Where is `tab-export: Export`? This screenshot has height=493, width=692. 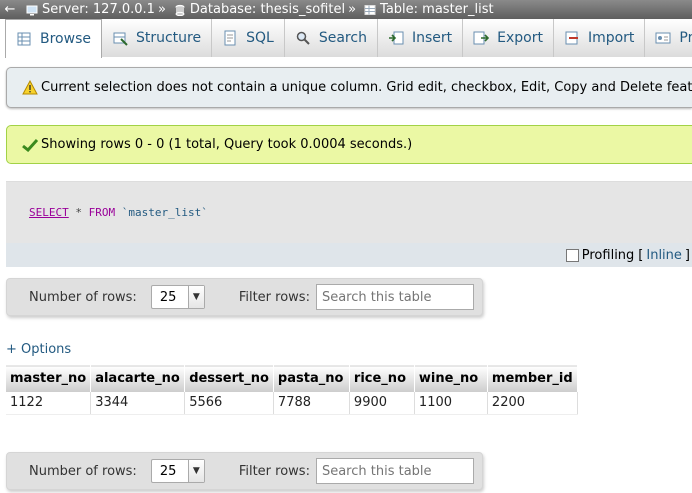 tab-export: Export is located at coordinates (508, 38).